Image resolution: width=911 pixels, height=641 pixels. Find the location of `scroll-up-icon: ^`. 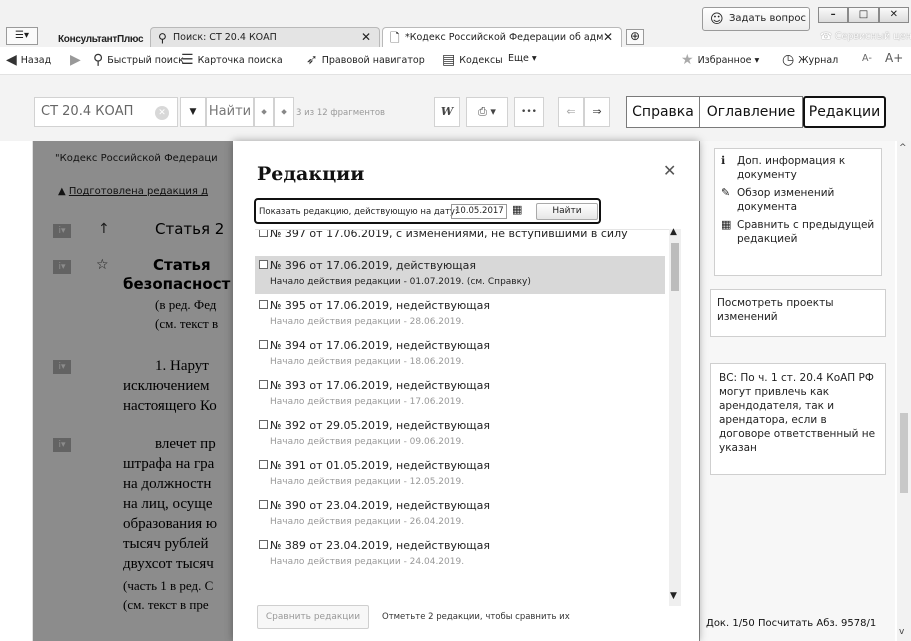

scroll-up-icon: ^ is located at coordinates (903, 148).